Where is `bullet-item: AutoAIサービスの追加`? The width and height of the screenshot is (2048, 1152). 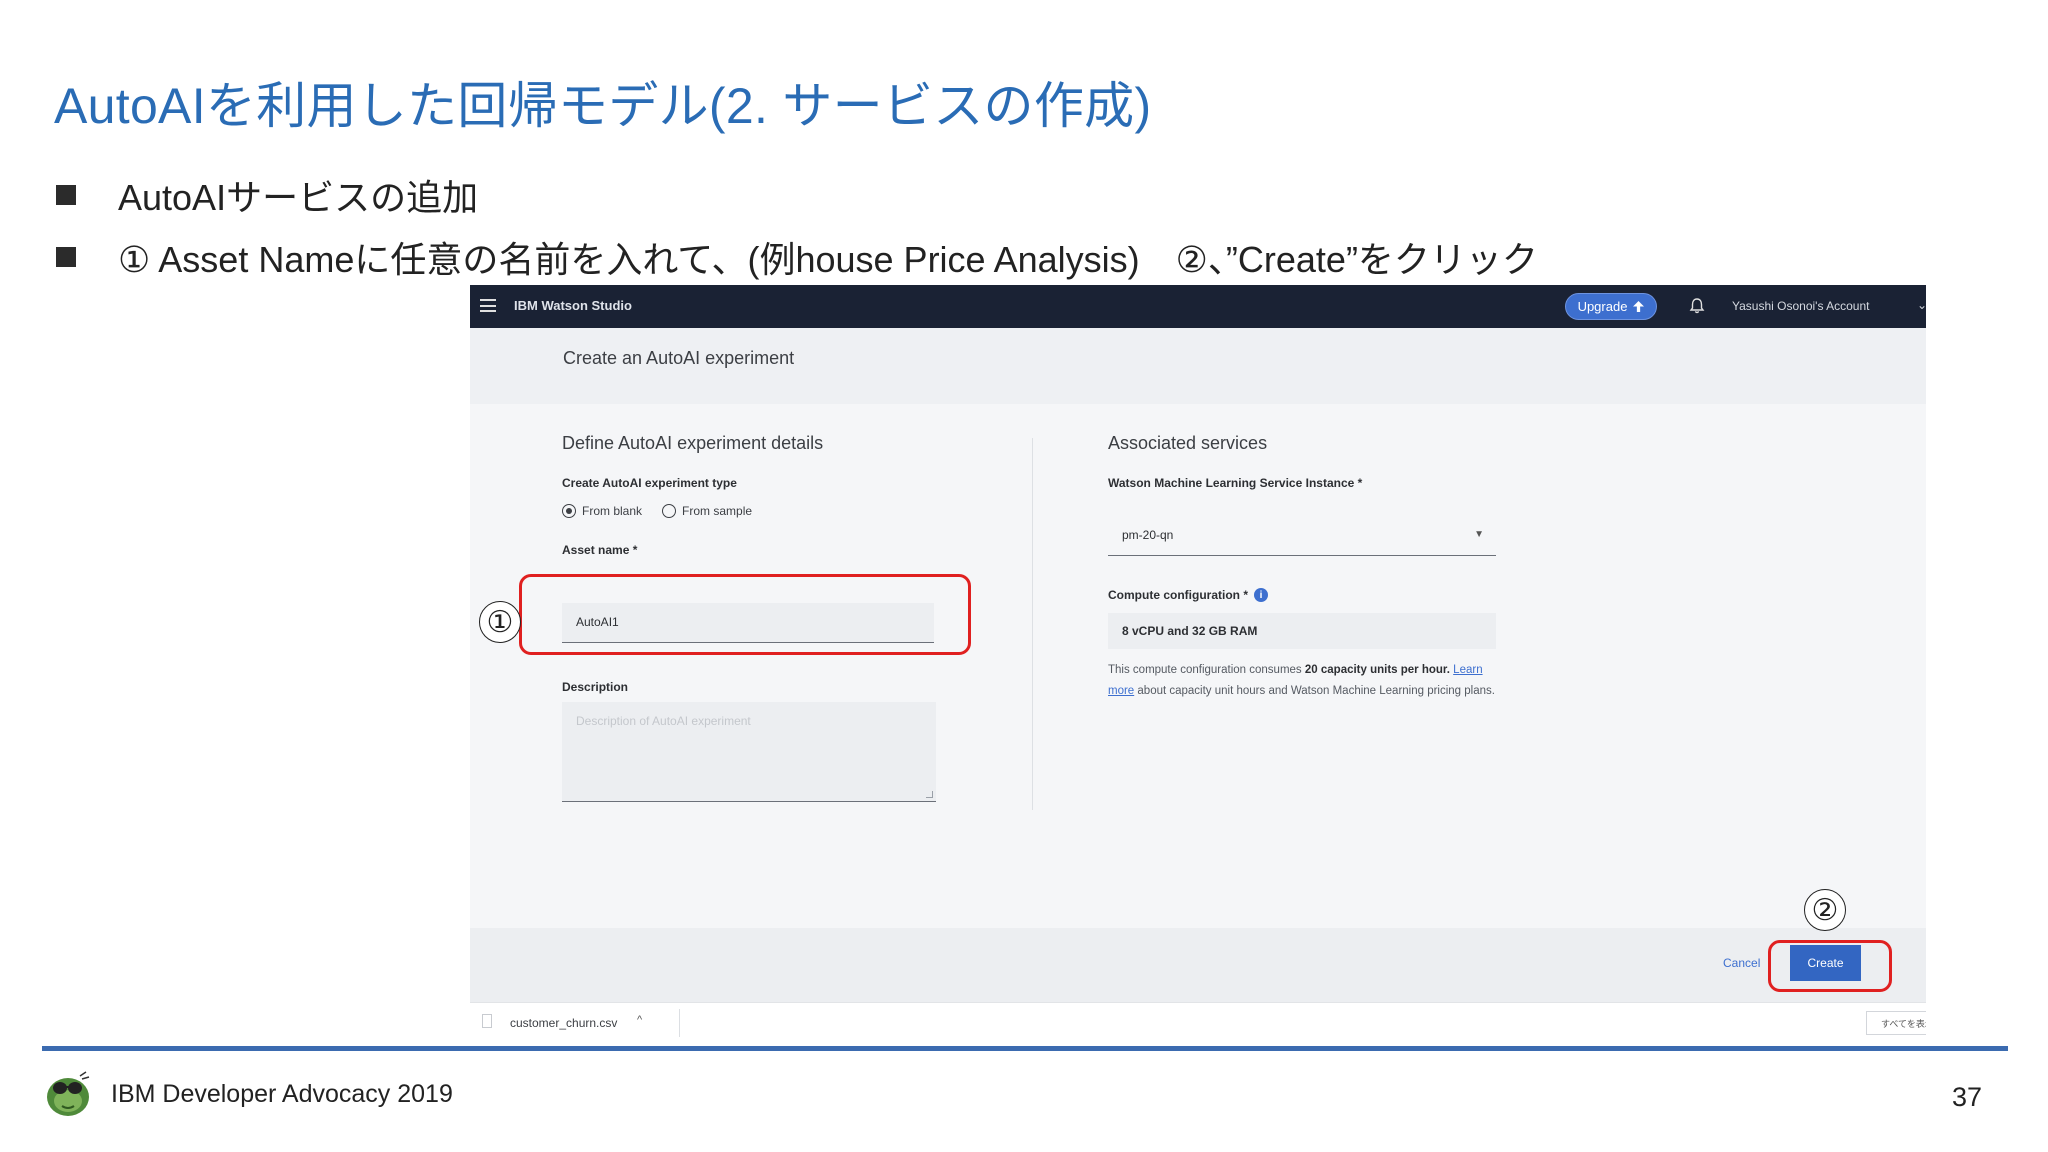 bullet-item: AutoAIサービスの追加 is located at coordinates (1034, 195).